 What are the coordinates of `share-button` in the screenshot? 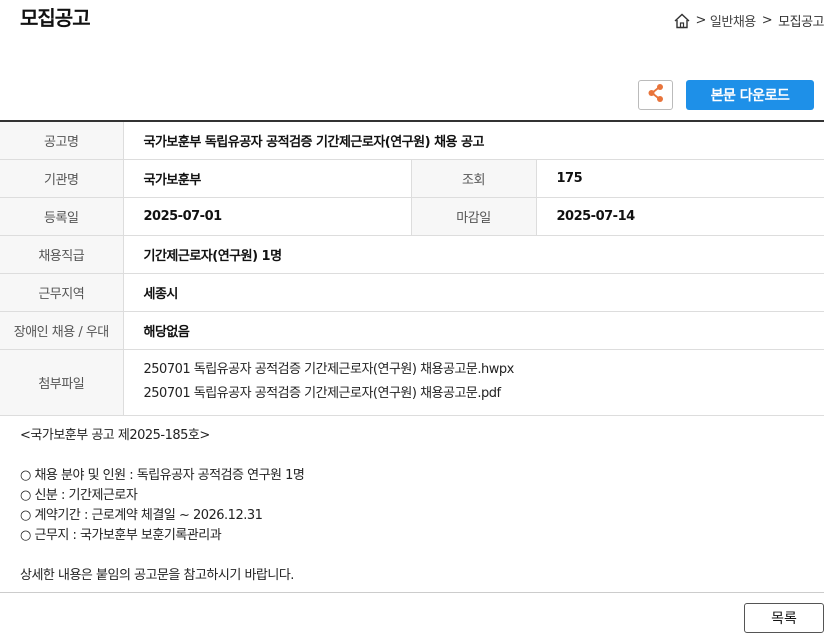 It's located at (655, 95).